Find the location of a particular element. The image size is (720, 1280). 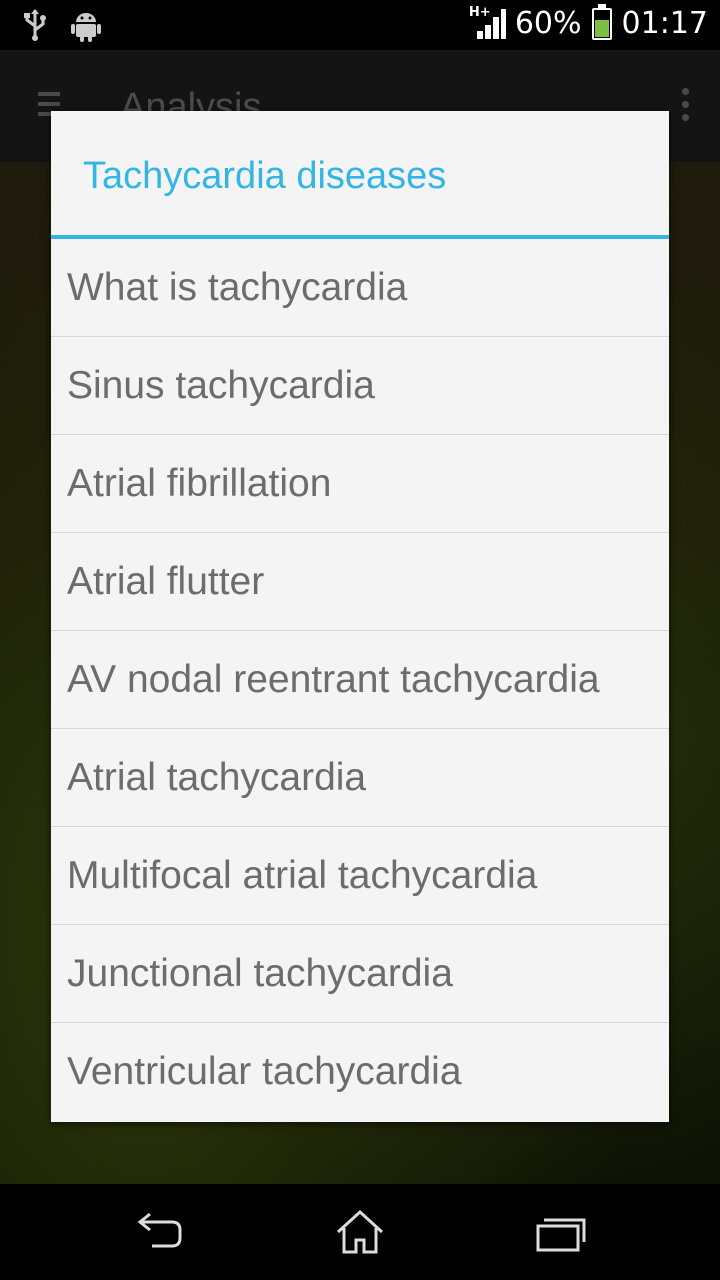

list-item: Atrial tachycardia is located at coordinates (360, 778).